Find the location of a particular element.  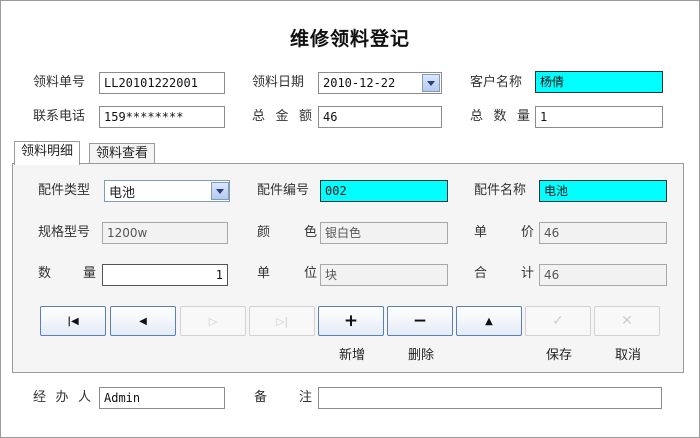

phone-field: 159******** is located at coordinates (162, 117).